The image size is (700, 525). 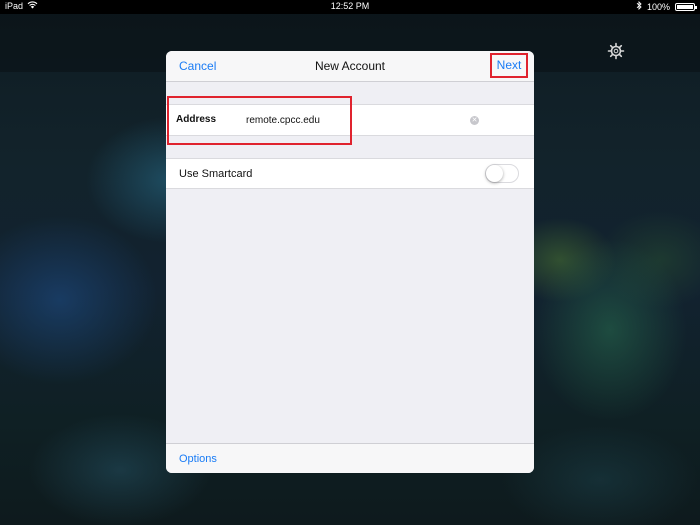 What do you see at coordinates (686, 6) in the screenshot?
I see `battery-icon` at bounding box center [686, 6].